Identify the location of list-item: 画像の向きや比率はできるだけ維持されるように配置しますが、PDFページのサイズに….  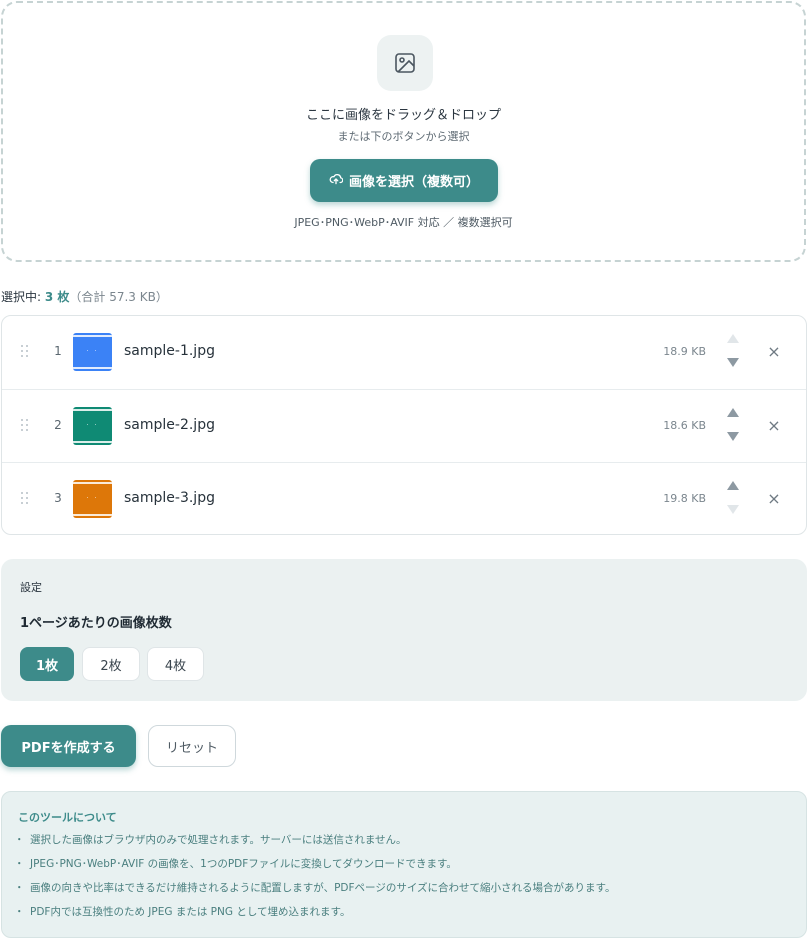
(402, 893).